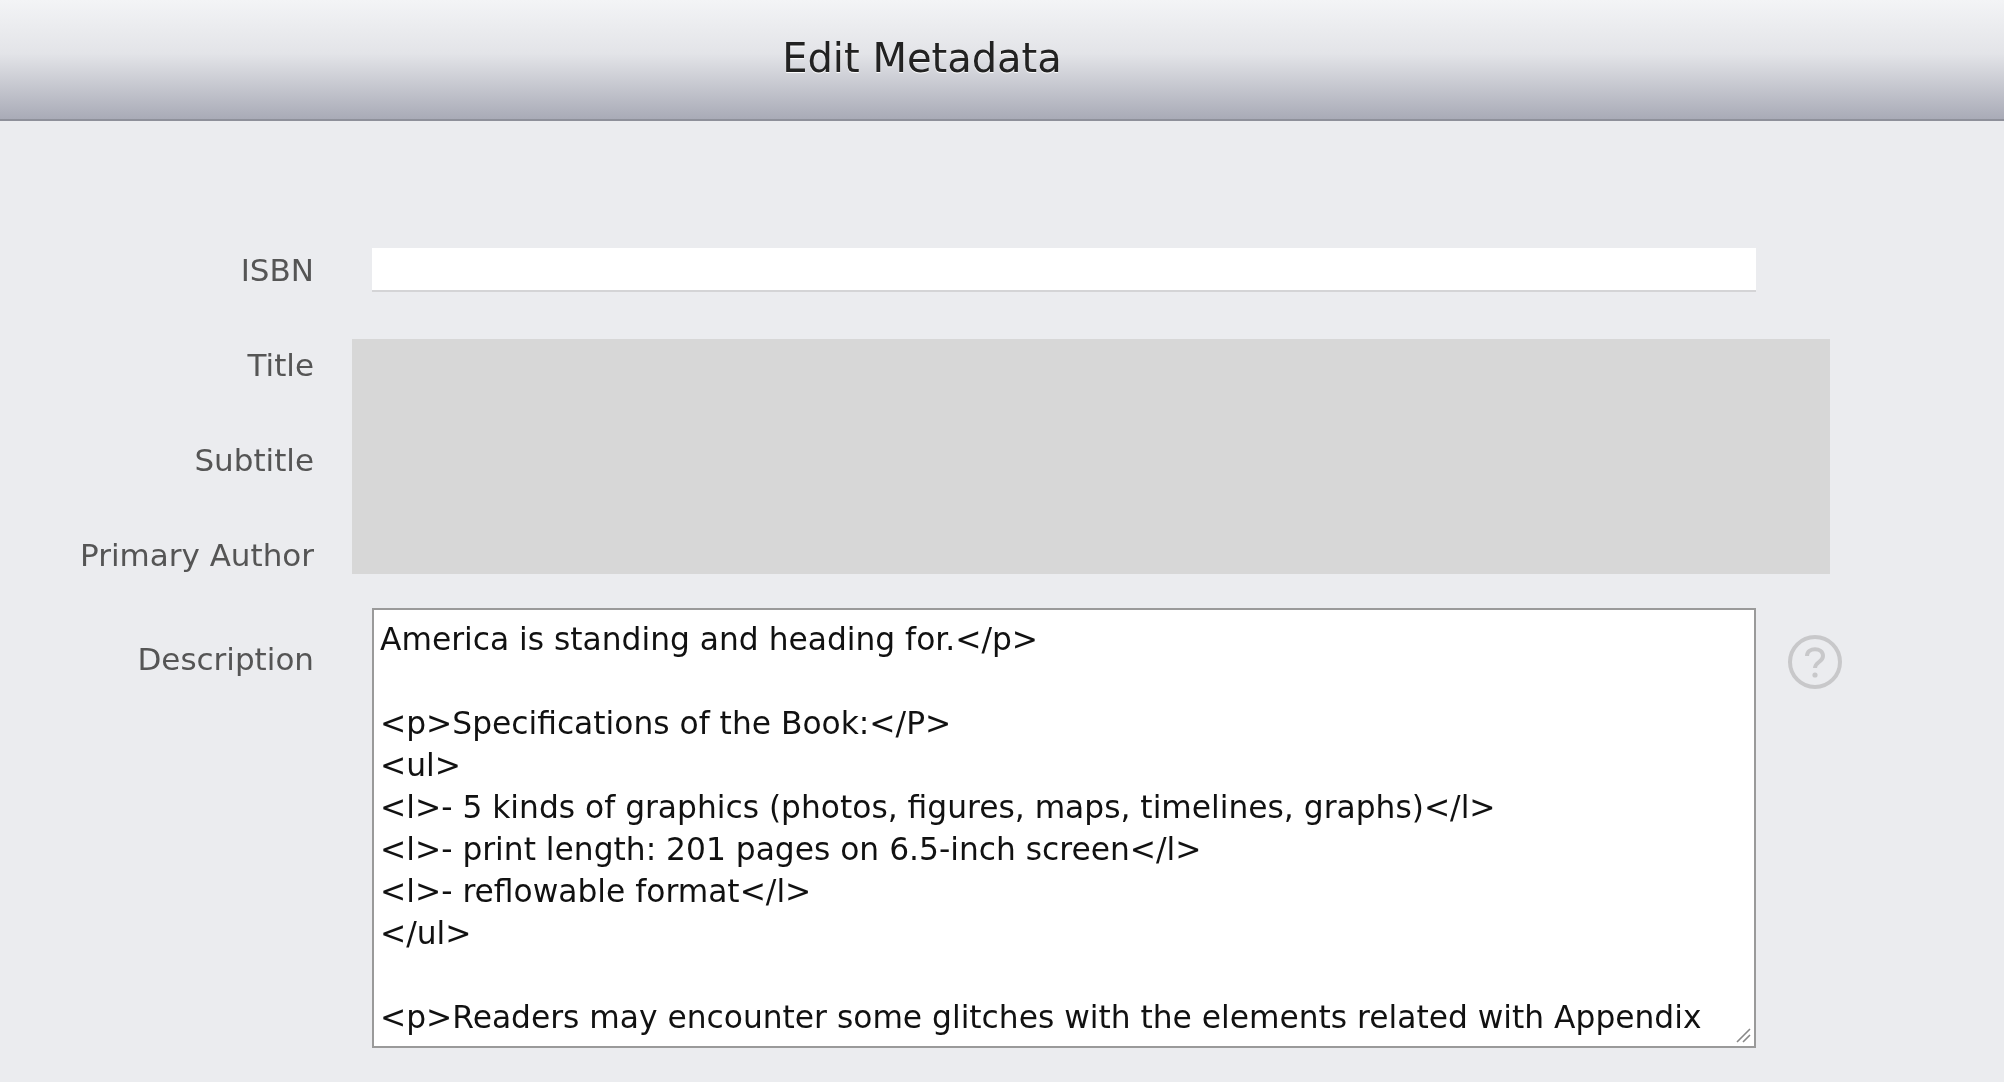 The height and width of the screenshot is (1082, 2004). What do you see at coordinates (420, 765) in the screenshot?
I see `text-line: <ul>` at bounding box center [420, 765].